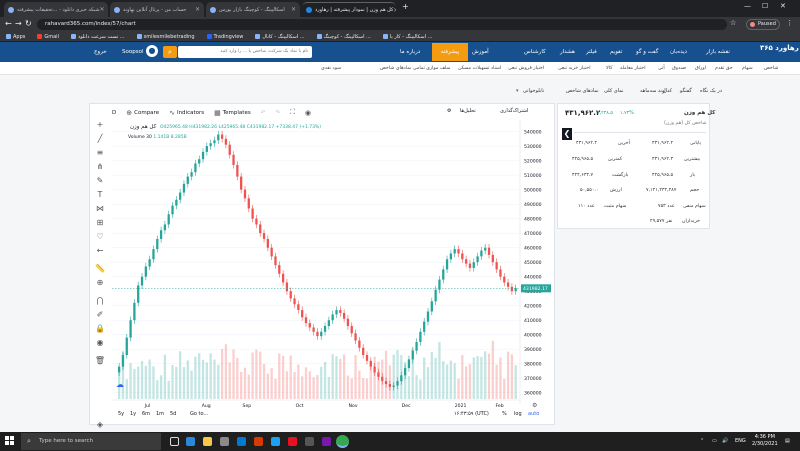 Image resolution: width=800 pixels, height=451 pixels. What do you see at coordinates (121, 414) in the screenshot?
I see `range-5y: 5y` at bounding box center [121, 414].